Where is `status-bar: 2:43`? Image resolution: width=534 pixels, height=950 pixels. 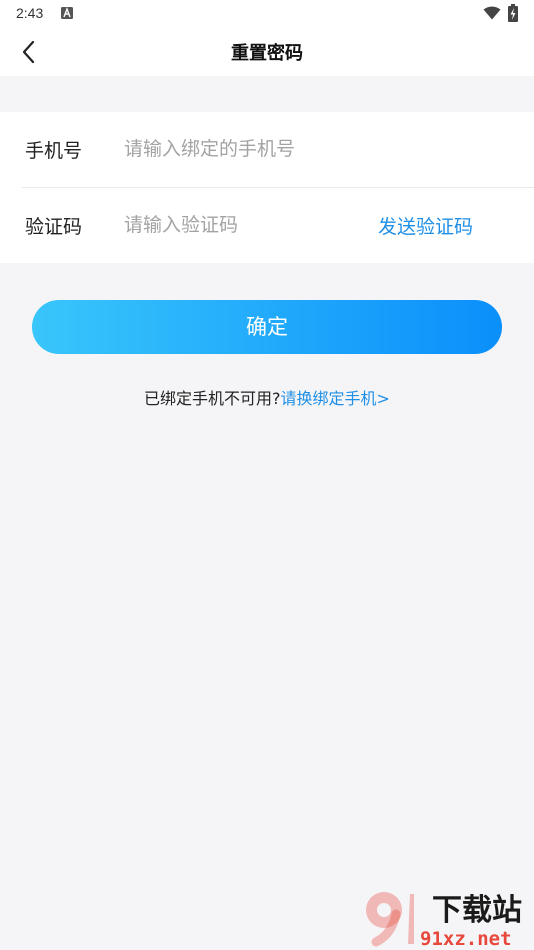 status-bar: 2:43 is located at coordinates (267, 14).